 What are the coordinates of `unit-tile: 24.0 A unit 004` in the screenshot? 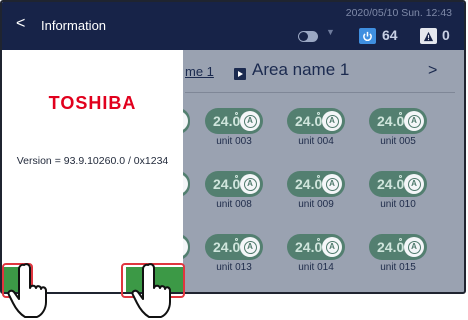 It's located at (316, 127).